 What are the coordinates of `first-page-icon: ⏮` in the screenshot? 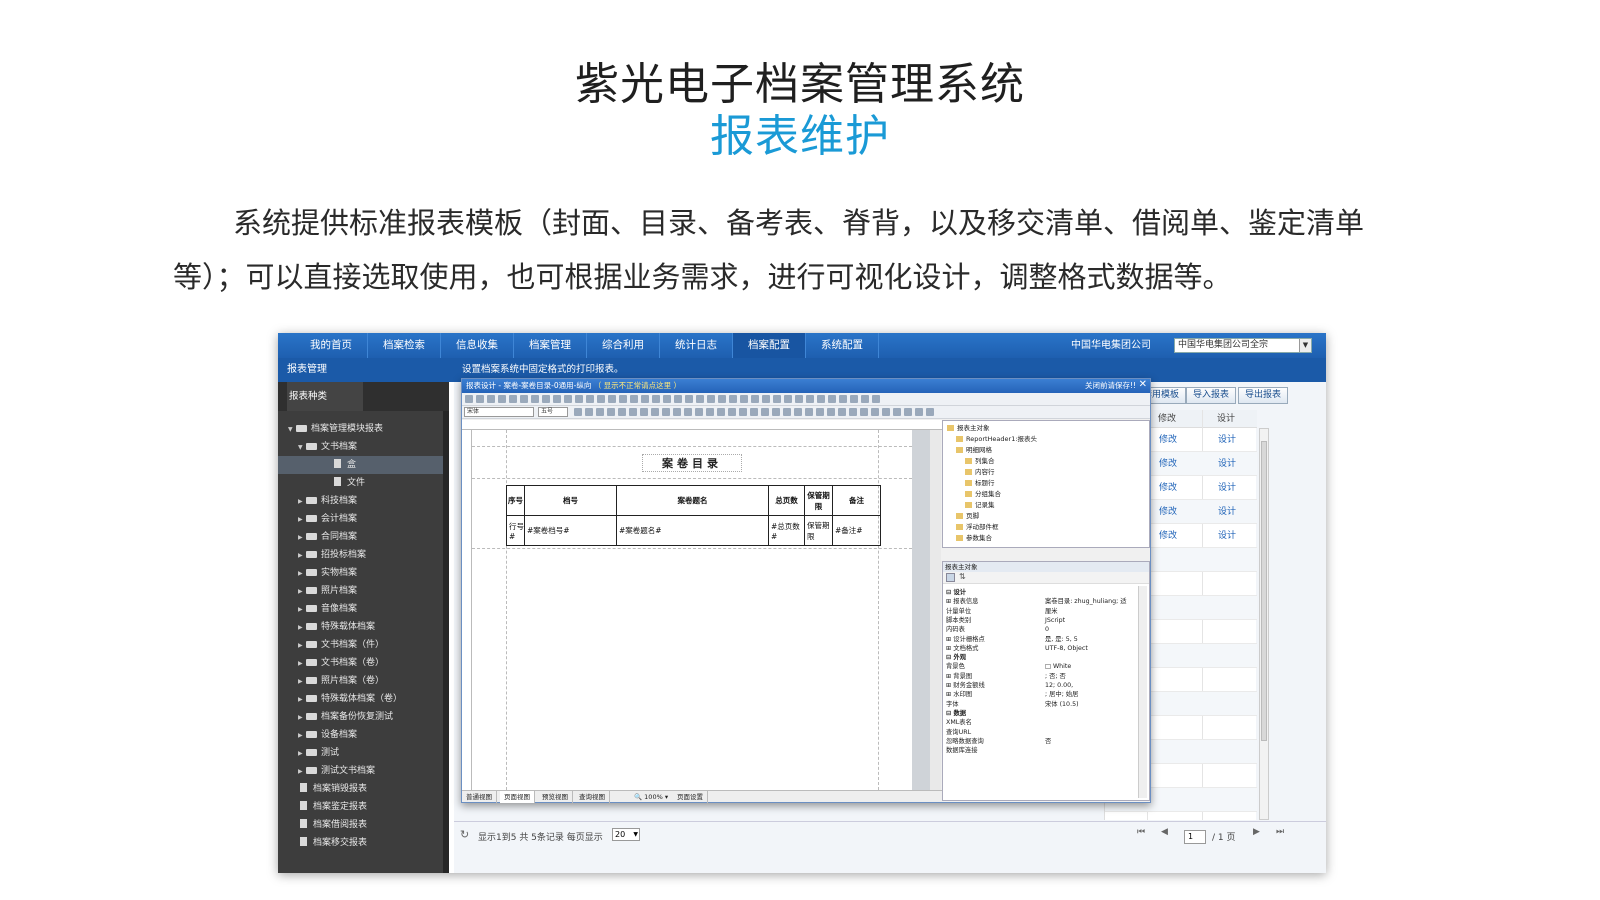 It's located at (1141, 832).